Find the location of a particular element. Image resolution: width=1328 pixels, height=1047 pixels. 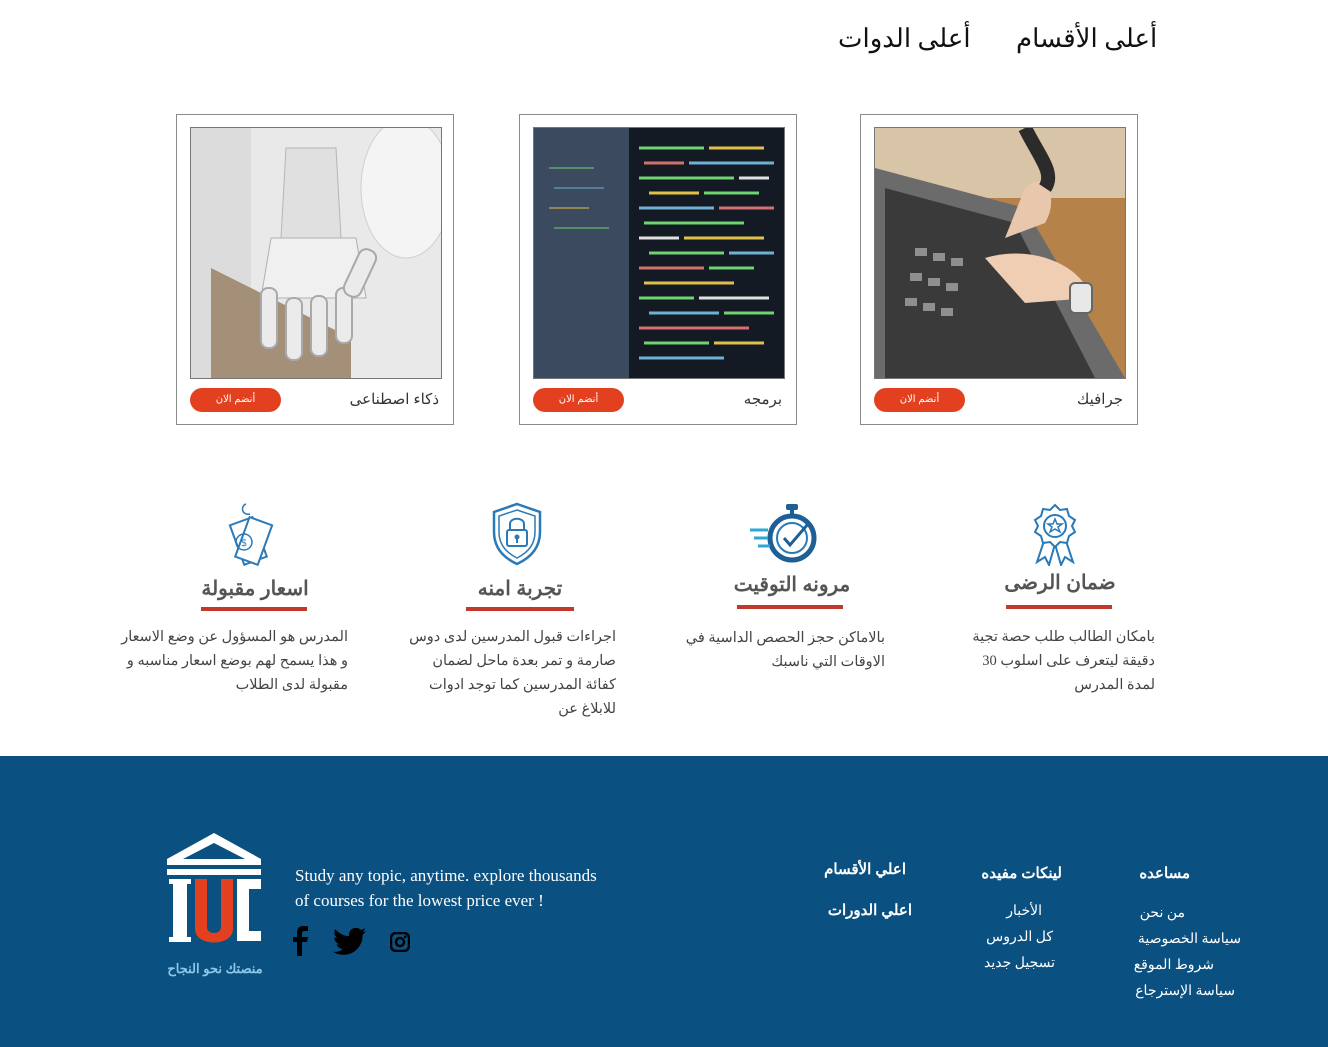

feature-title: اسعار مقبولة is located at coordinates (255, 589).